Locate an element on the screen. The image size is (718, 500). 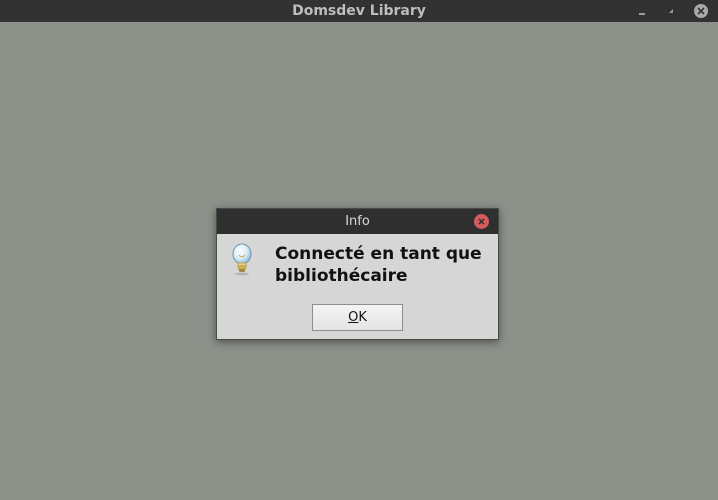
minimize-button is located at coordinates (642, 11).